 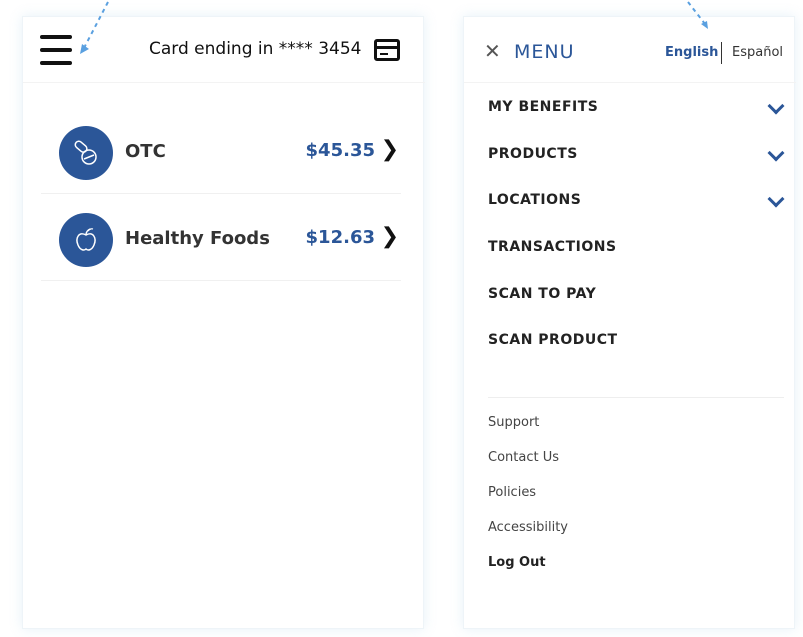 What do you see at coordinates (86, 153) in the screenshot?
I see `pills-icon` at bounding box center [86, 153].